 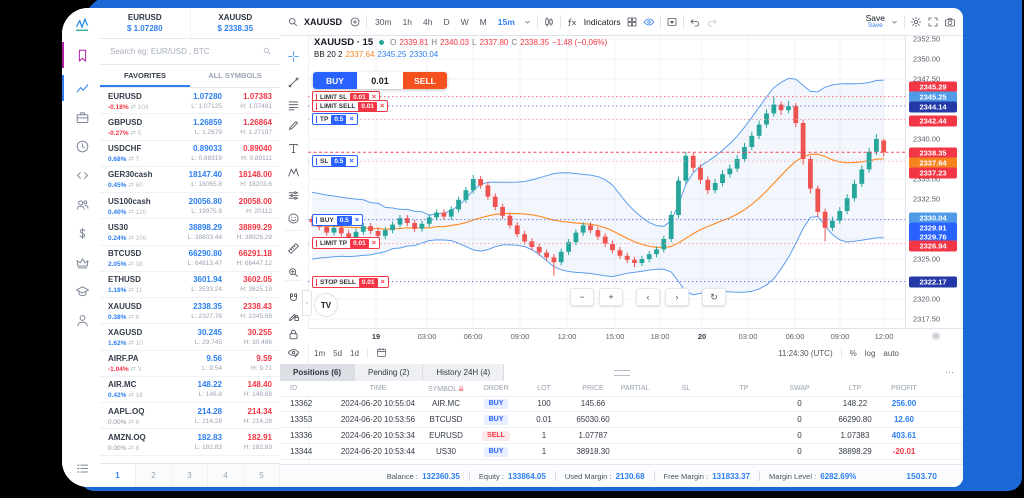 I want to click on timeframe-D: D, so click(x=447, y=22).